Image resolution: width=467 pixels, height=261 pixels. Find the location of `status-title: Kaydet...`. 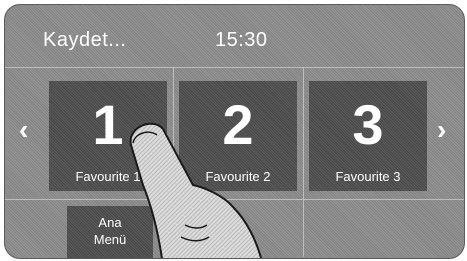

status-title: Kaydet... is located at coordinates (85, 40).